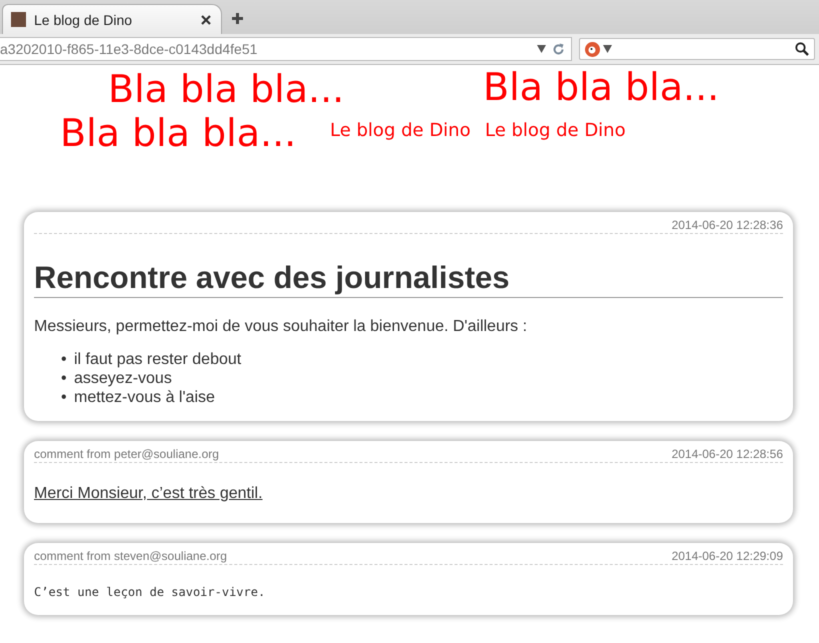 The height and width of the screenshot is (643, 819). Describe the element at coordinates (84, 20) in the screenshot. I see `tab-title: Le blog de Dino` at that location.